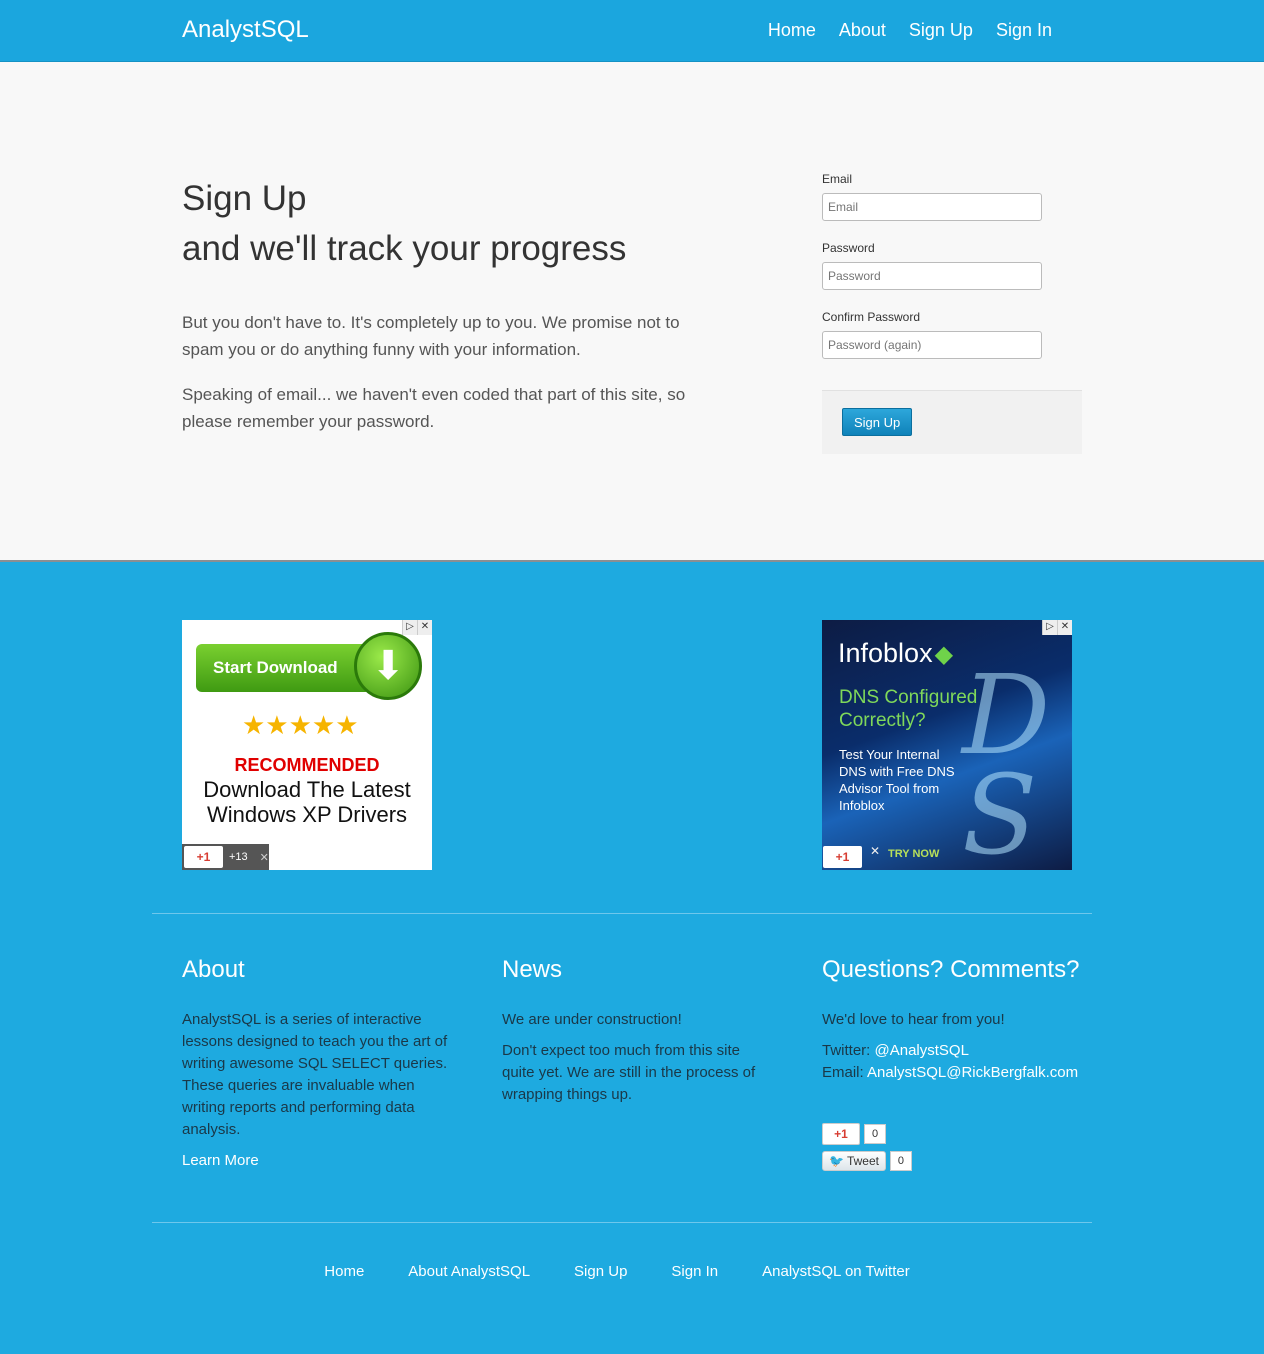 Image resolution: width=1264 pixels, height=1354 pixels. Describe the element at coordinates (836, 1161) in the screenshot. I see `twitter-bird-icon: 🐦` at that location.